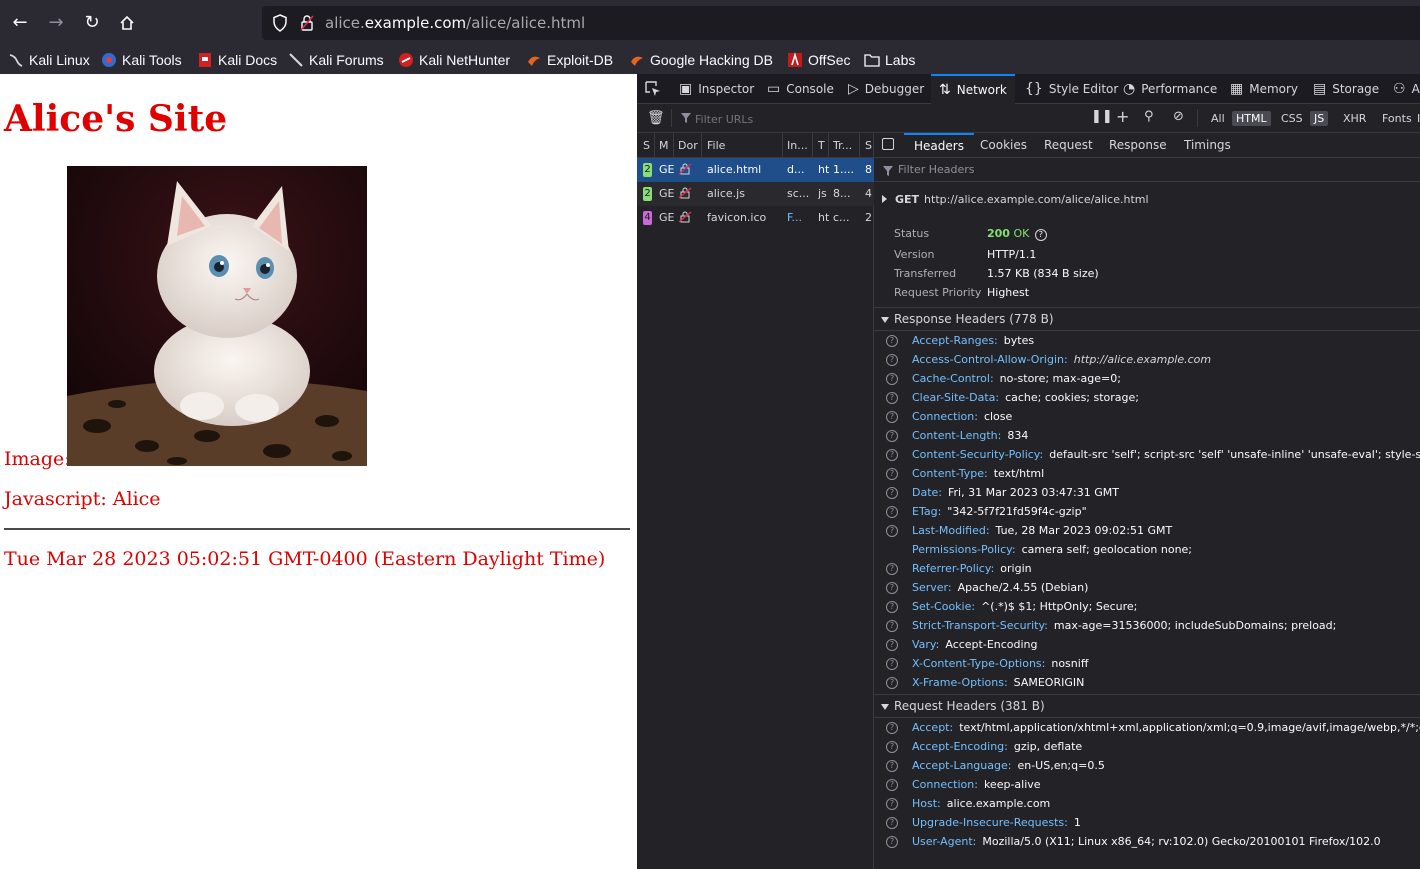  I want to click on add-icon: +, so click(1122, 116).